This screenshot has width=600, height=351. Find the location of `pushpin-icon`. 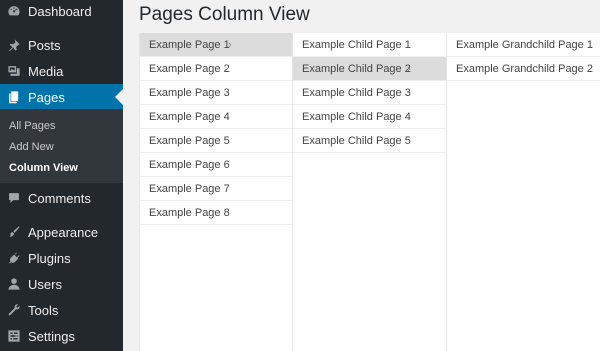

pushpin-icon is located at coordinates (14, 45).